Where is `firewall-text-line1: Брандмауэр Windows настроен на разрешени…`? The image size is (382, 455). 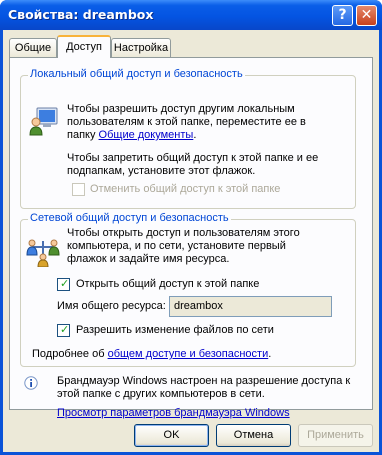 firewall-text-line1: Брандмауэр Windows настроен на разрешени… is located at coordinates (204, 381).